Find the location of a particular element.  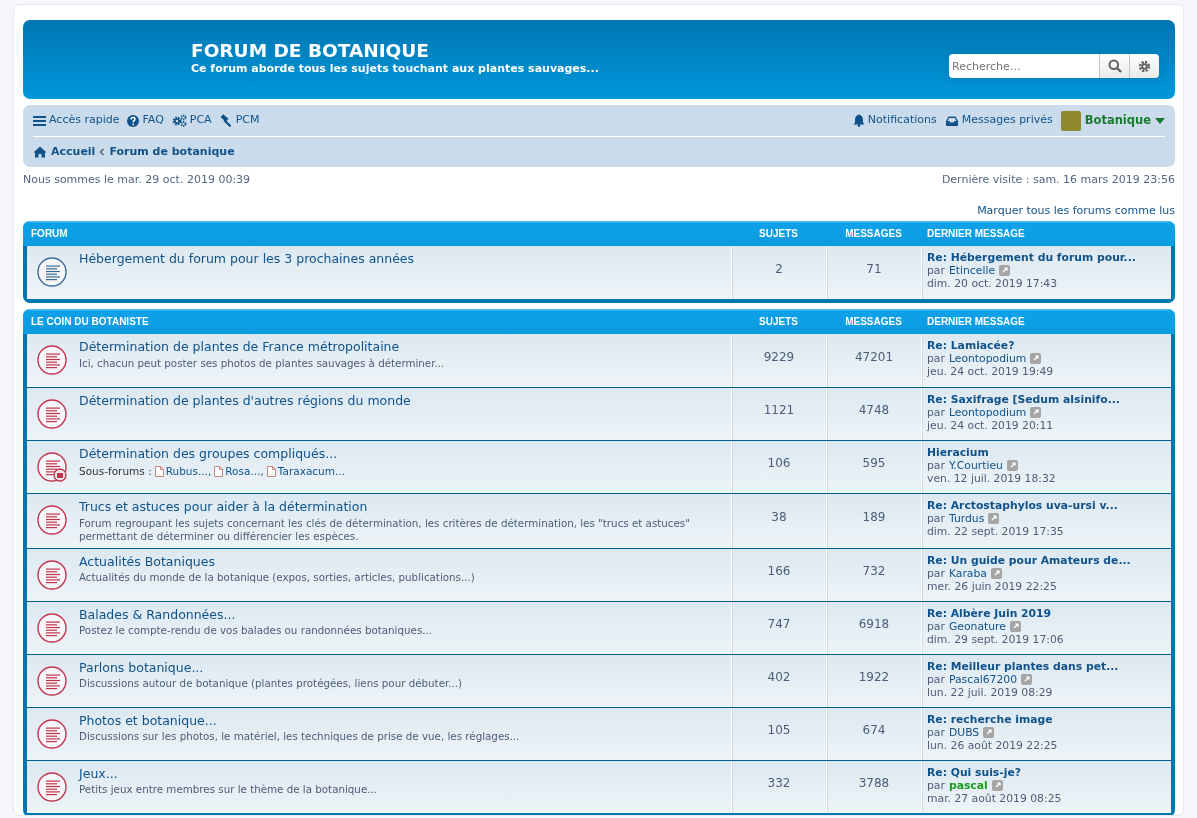

user-menu: Botanique is located at coordinates (1112, 120).